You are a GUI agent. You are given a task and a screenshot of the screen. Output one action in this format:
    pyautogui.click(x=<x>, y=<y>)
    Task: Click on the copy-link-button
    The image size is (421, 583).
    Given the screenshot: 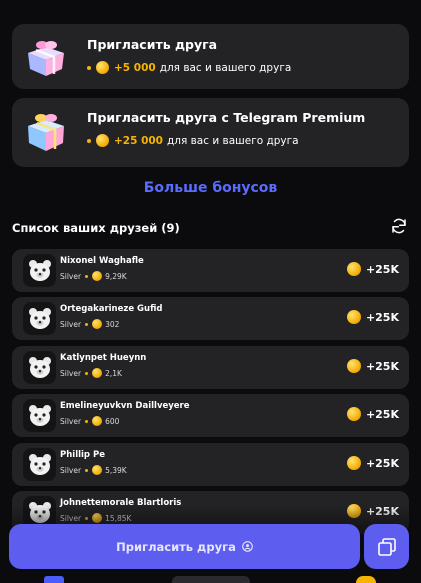 What is the action you would take?
    pyautogui.click(x=386, y=546)
    